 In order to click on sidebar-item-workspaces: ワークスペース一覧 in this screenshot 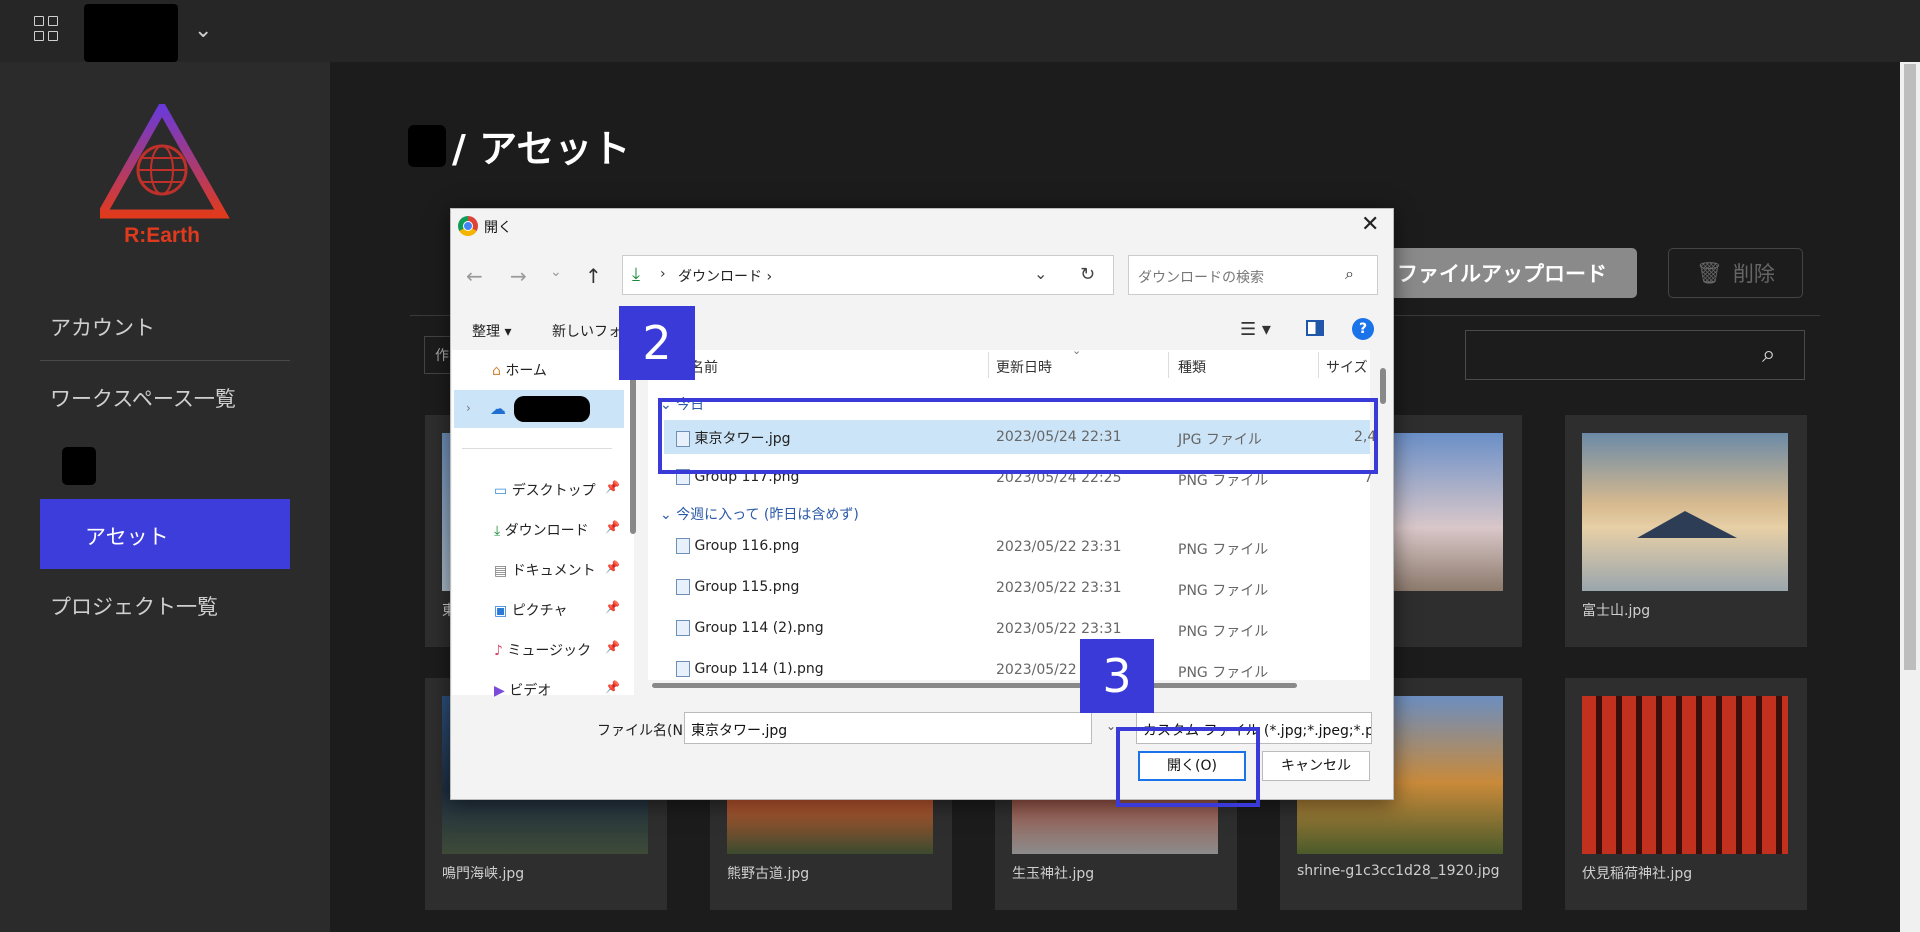, I will do `click(143, 398)`.